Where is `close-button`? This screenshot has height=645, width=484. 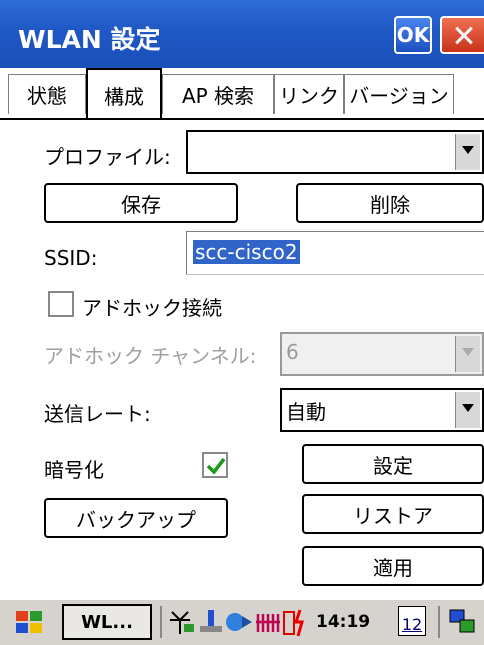 close-button is located at coordinates (462, 35).